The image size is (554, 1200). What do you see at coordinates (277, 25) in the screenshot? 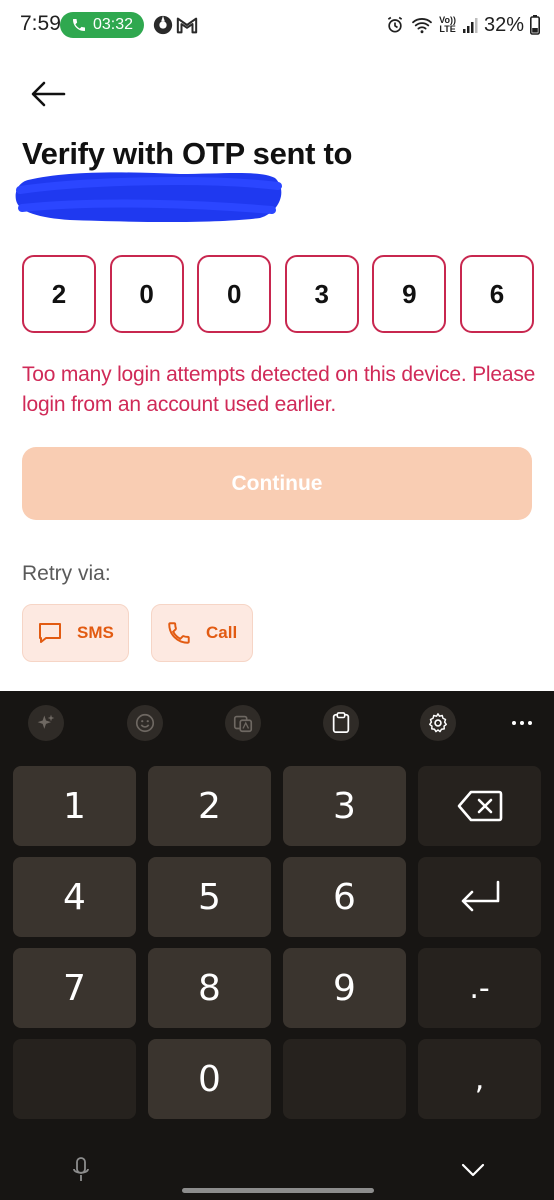
I see `status-bar: 7:59 03:32 Vo)) LTE 32%` at bounding box center [277, 25].